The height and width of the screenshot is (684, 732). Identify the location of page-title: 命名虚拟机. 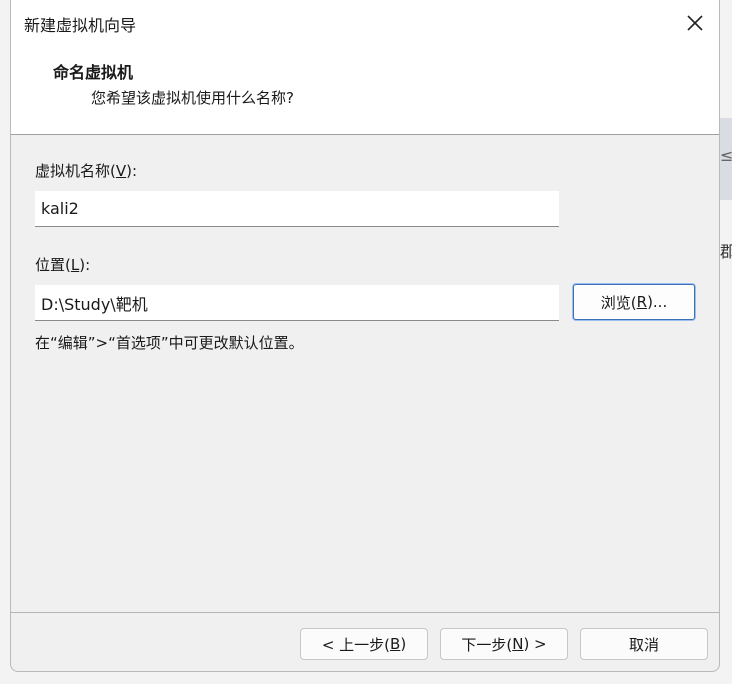
(93, 72).